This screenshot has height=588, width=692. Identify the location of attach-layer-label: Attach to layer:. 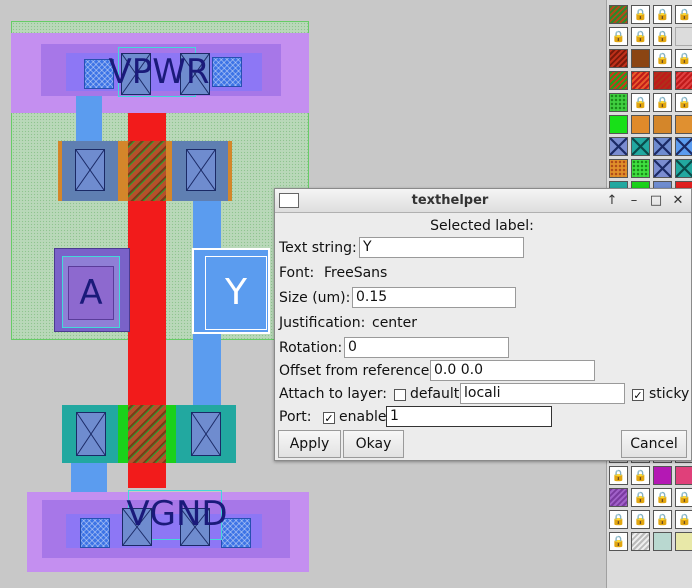
(333, 394).